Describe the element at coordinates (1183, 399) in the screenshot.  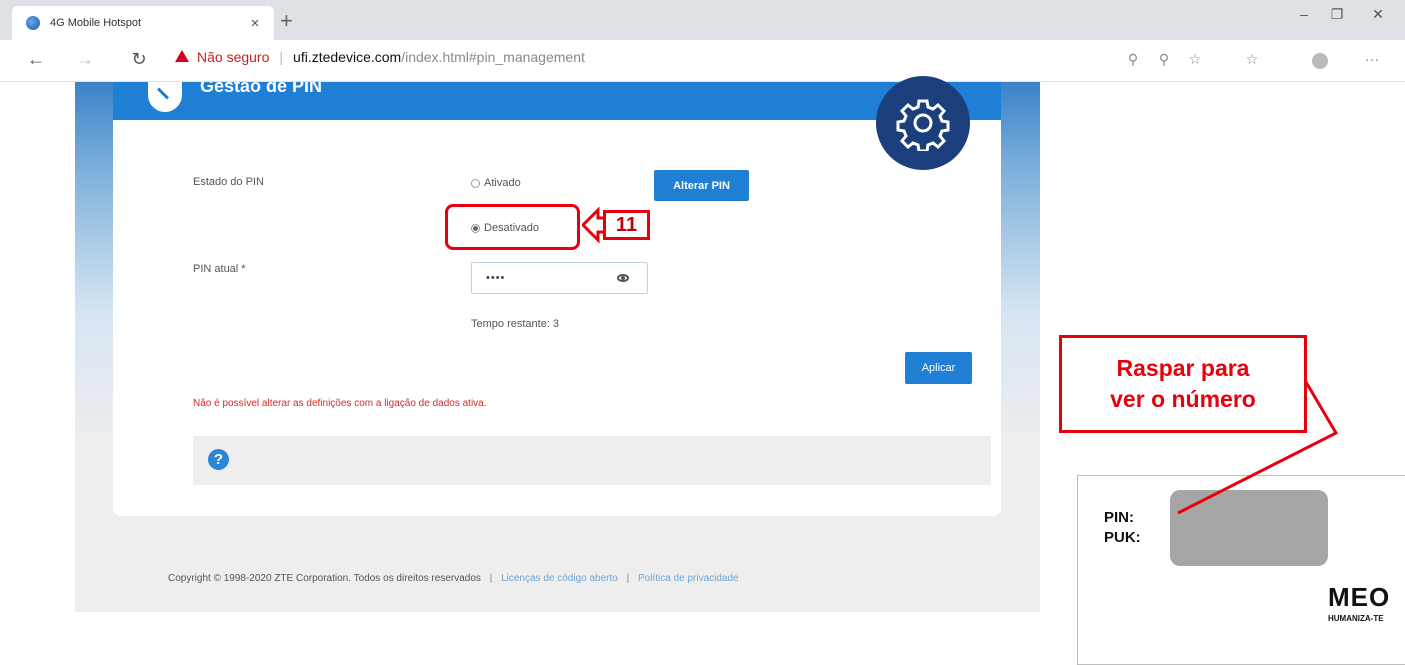
I see `callout-line-2: ver o número` at that location.